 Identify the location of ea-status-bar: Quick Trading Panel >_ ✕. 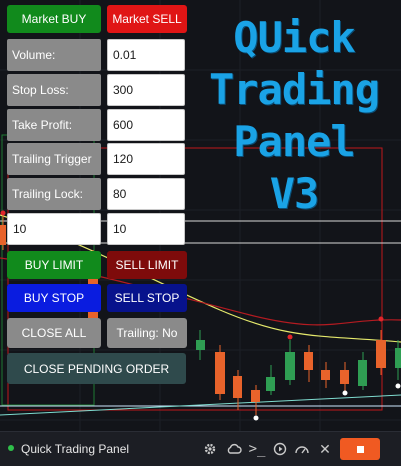
(200, 448).